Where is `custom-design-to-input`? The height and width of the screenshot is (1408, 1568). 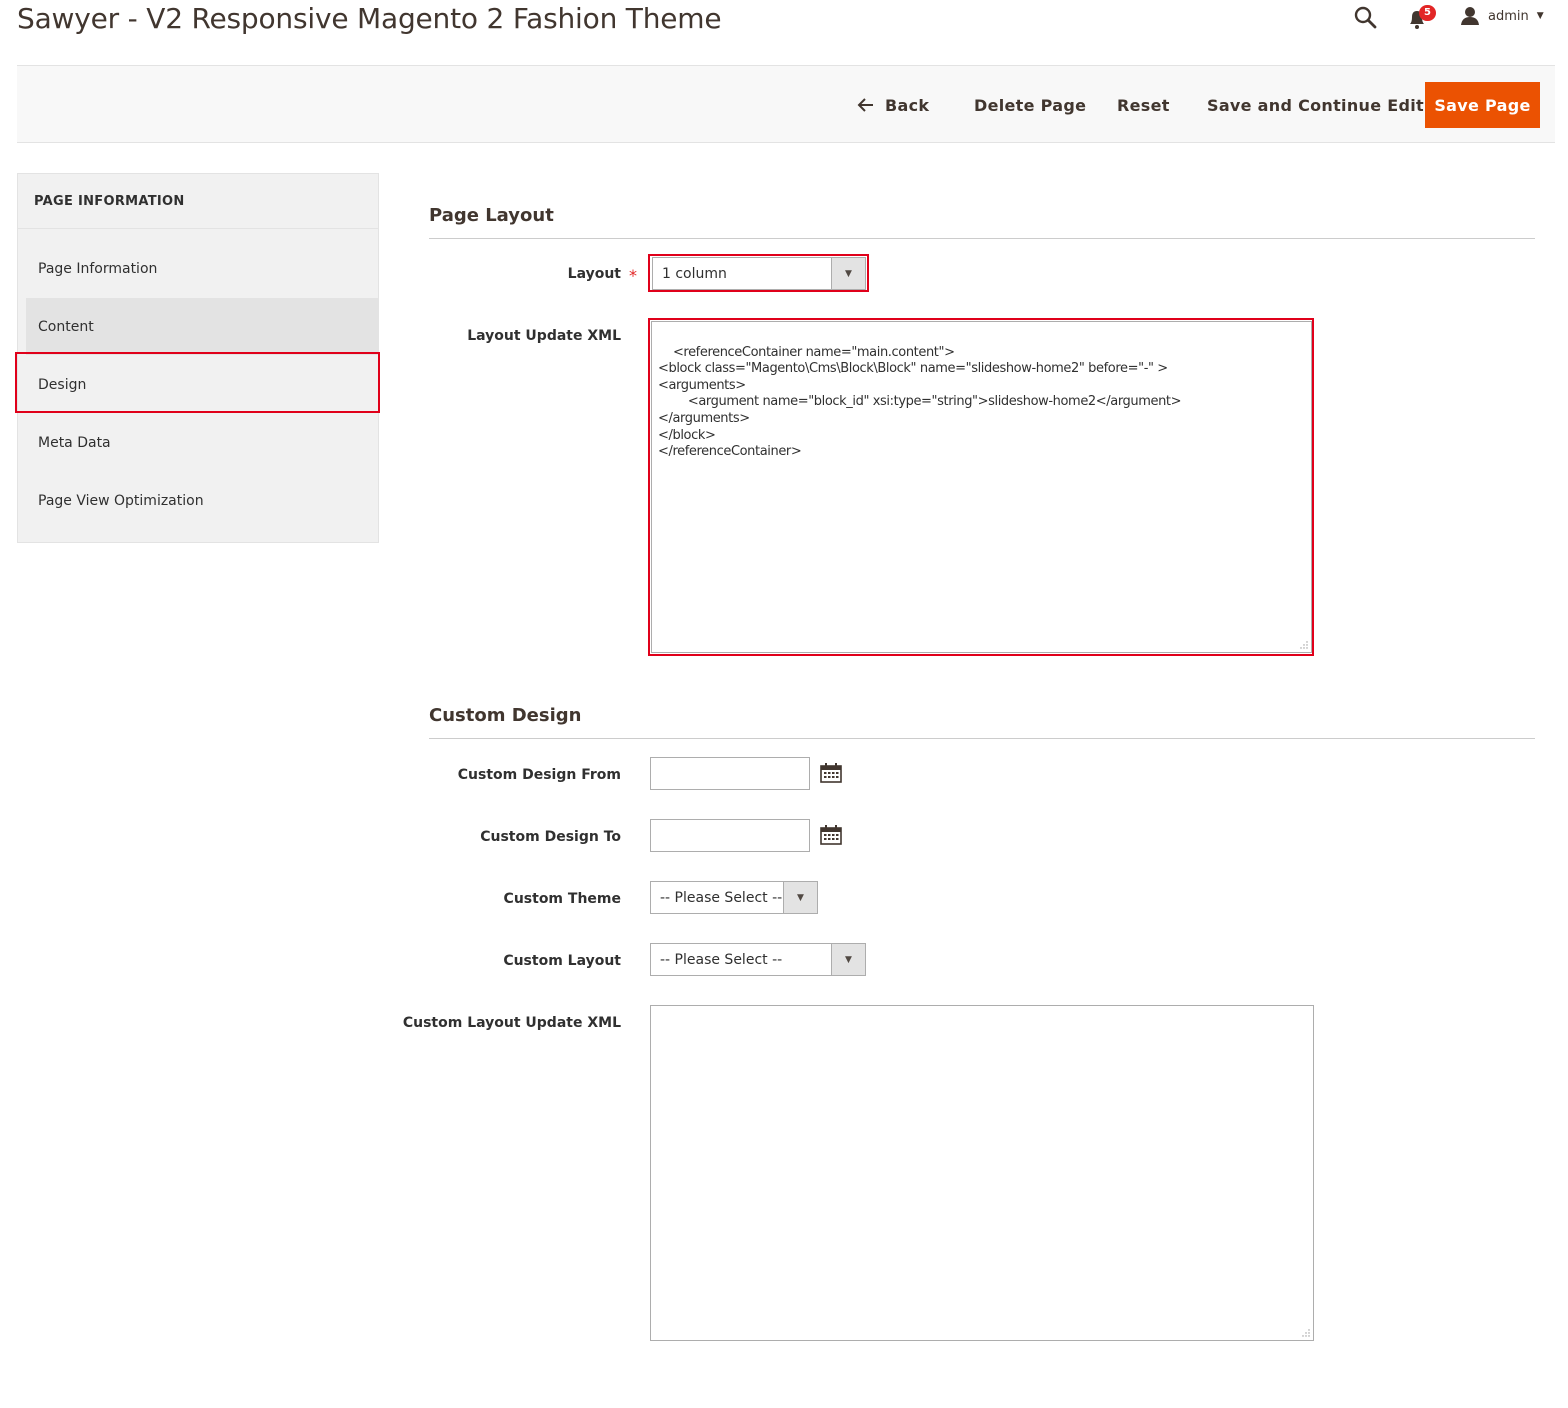
custom-design-to-input is located at coordinates (730, 835).